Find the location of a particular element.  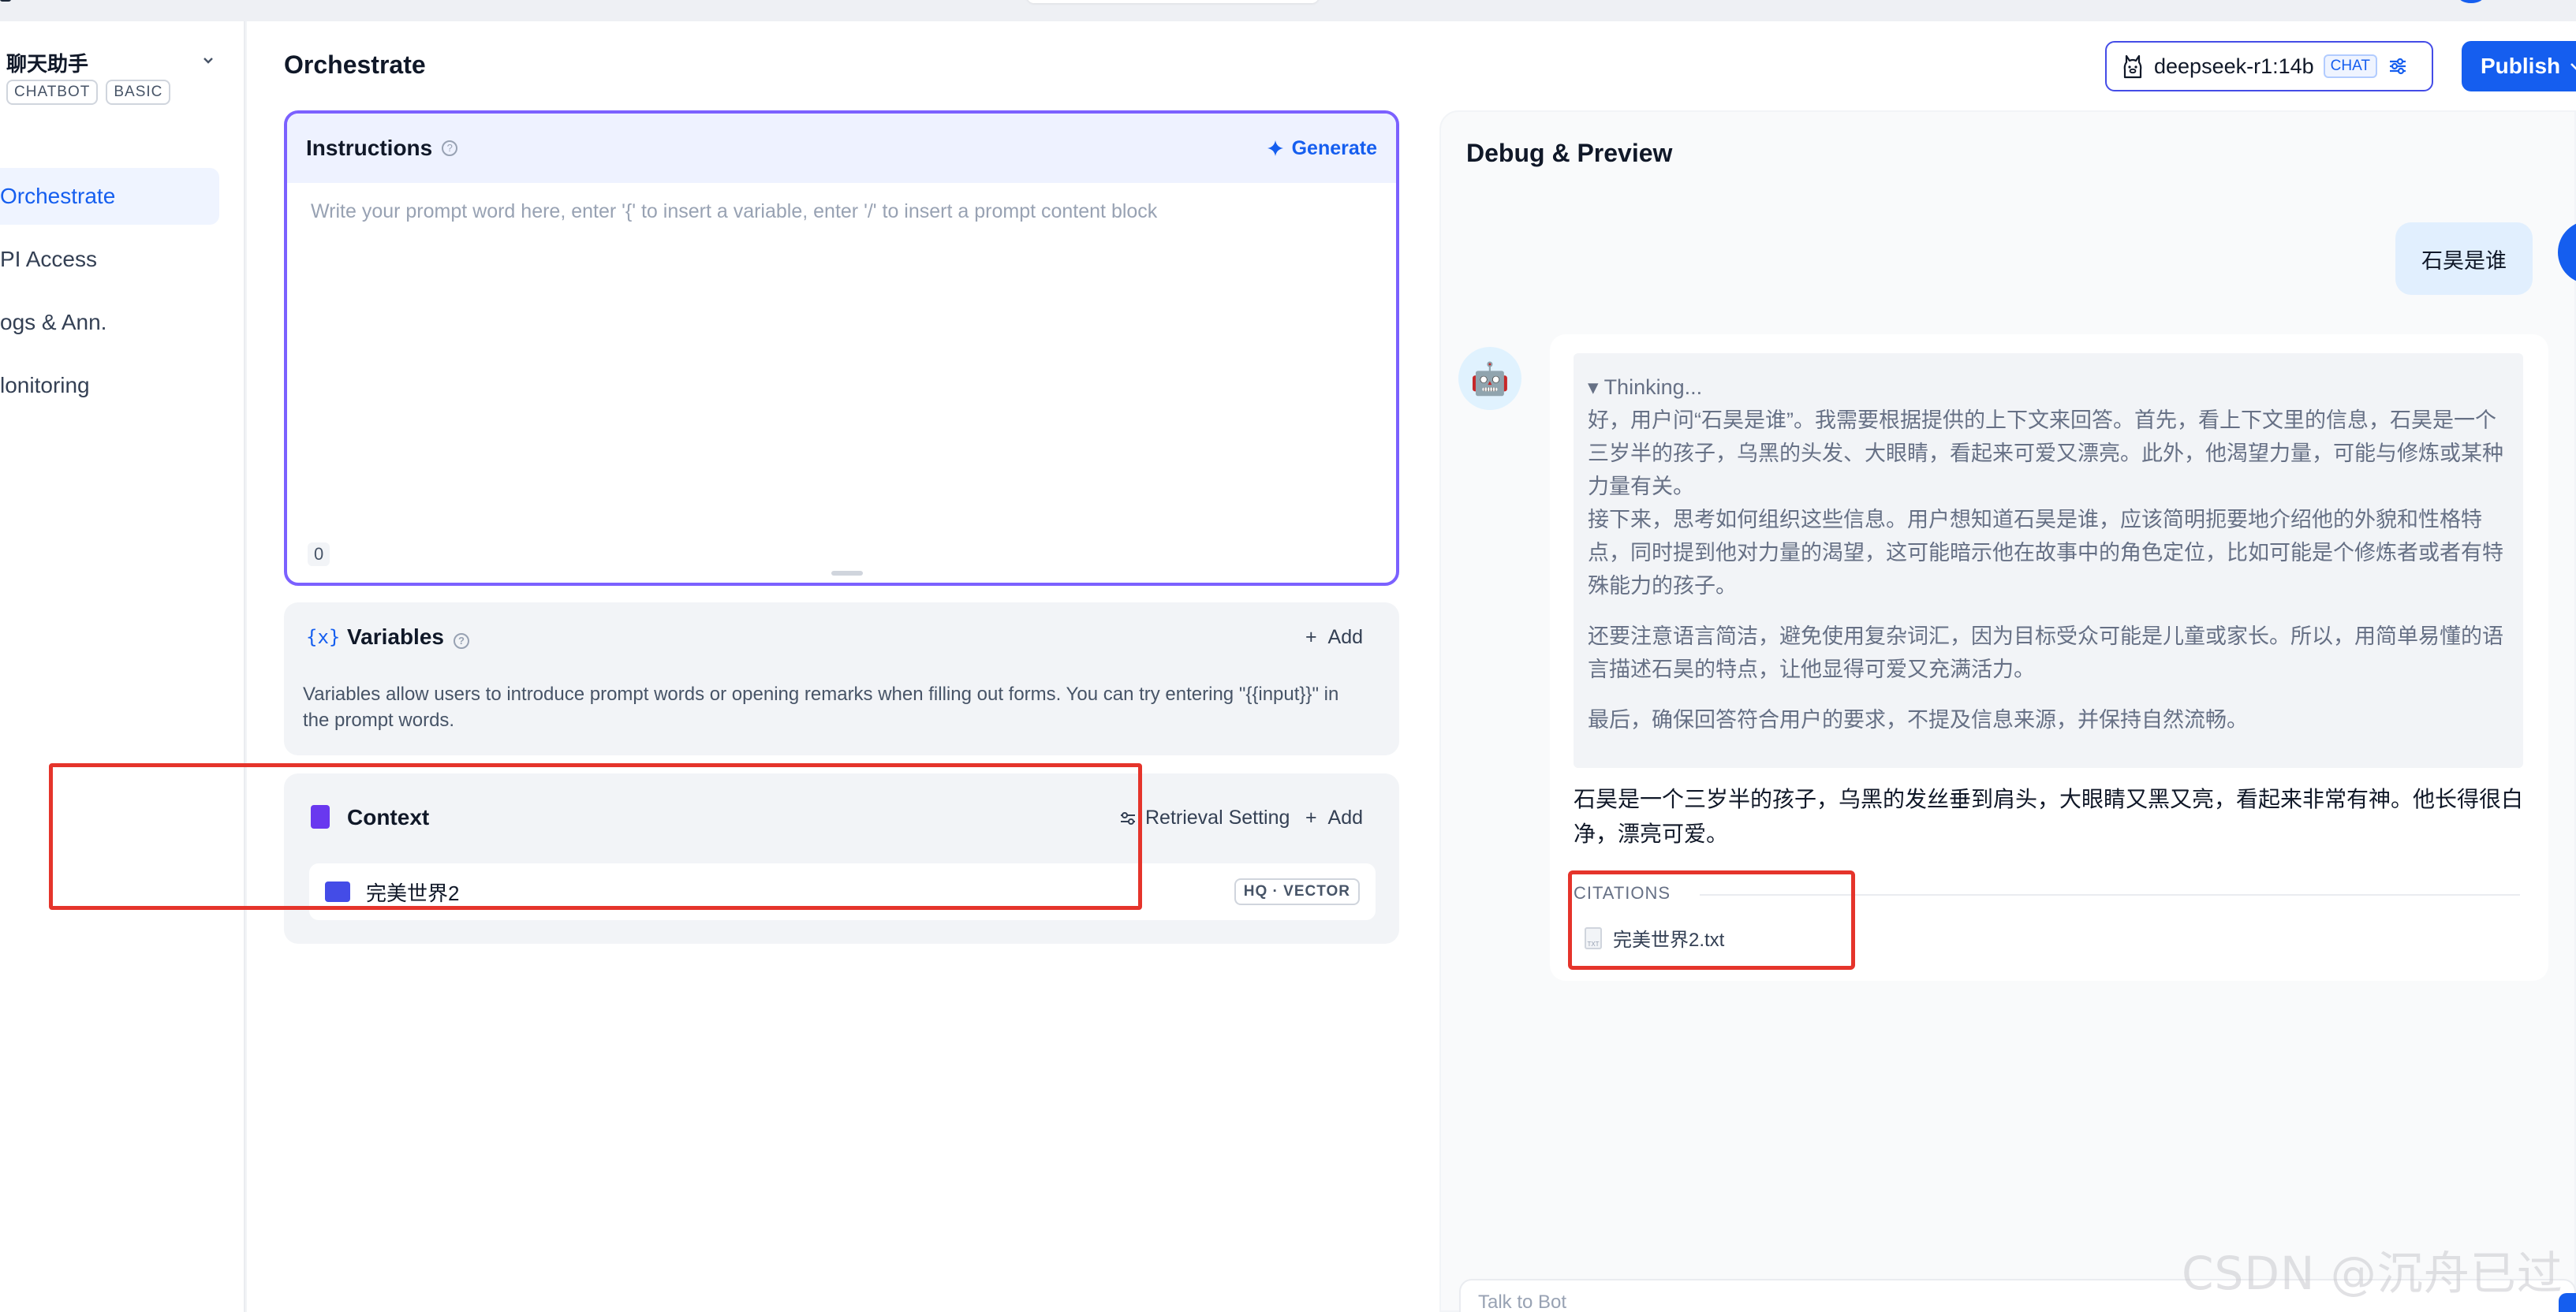

sidebar-item-label: Orchestrate is located at coordinates (58, 196).